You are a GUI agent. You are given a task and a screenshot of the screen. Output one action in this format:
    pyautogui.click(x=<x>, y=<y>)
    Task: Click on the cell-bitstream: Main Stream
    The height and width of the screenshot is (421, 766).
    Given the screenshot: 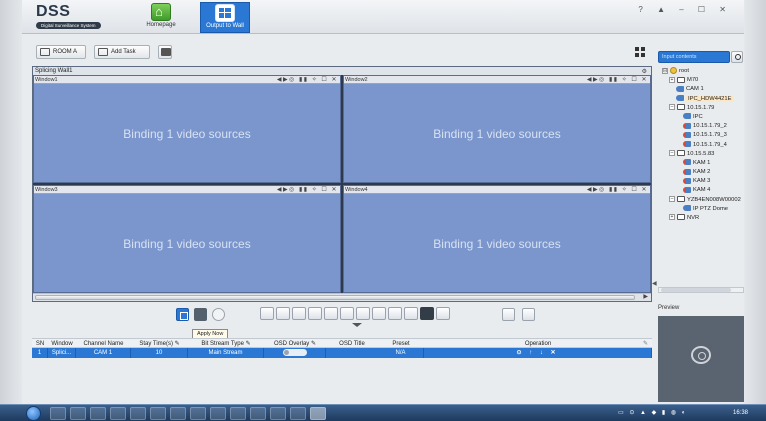 What is the action you would take?
    pyautogui.click(x=226, y=353)
    